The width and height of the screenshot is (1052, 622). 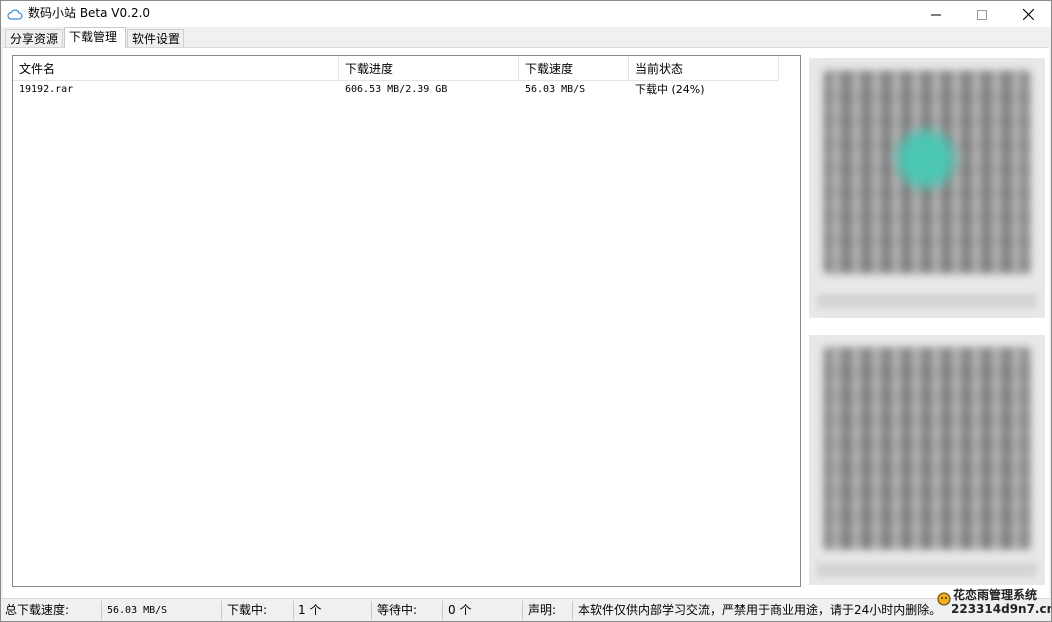 What do you see at coordinates (46, 89) in the screenshot?
I see `cell-filename: 19192.rar` at bounding box center [46, 89].